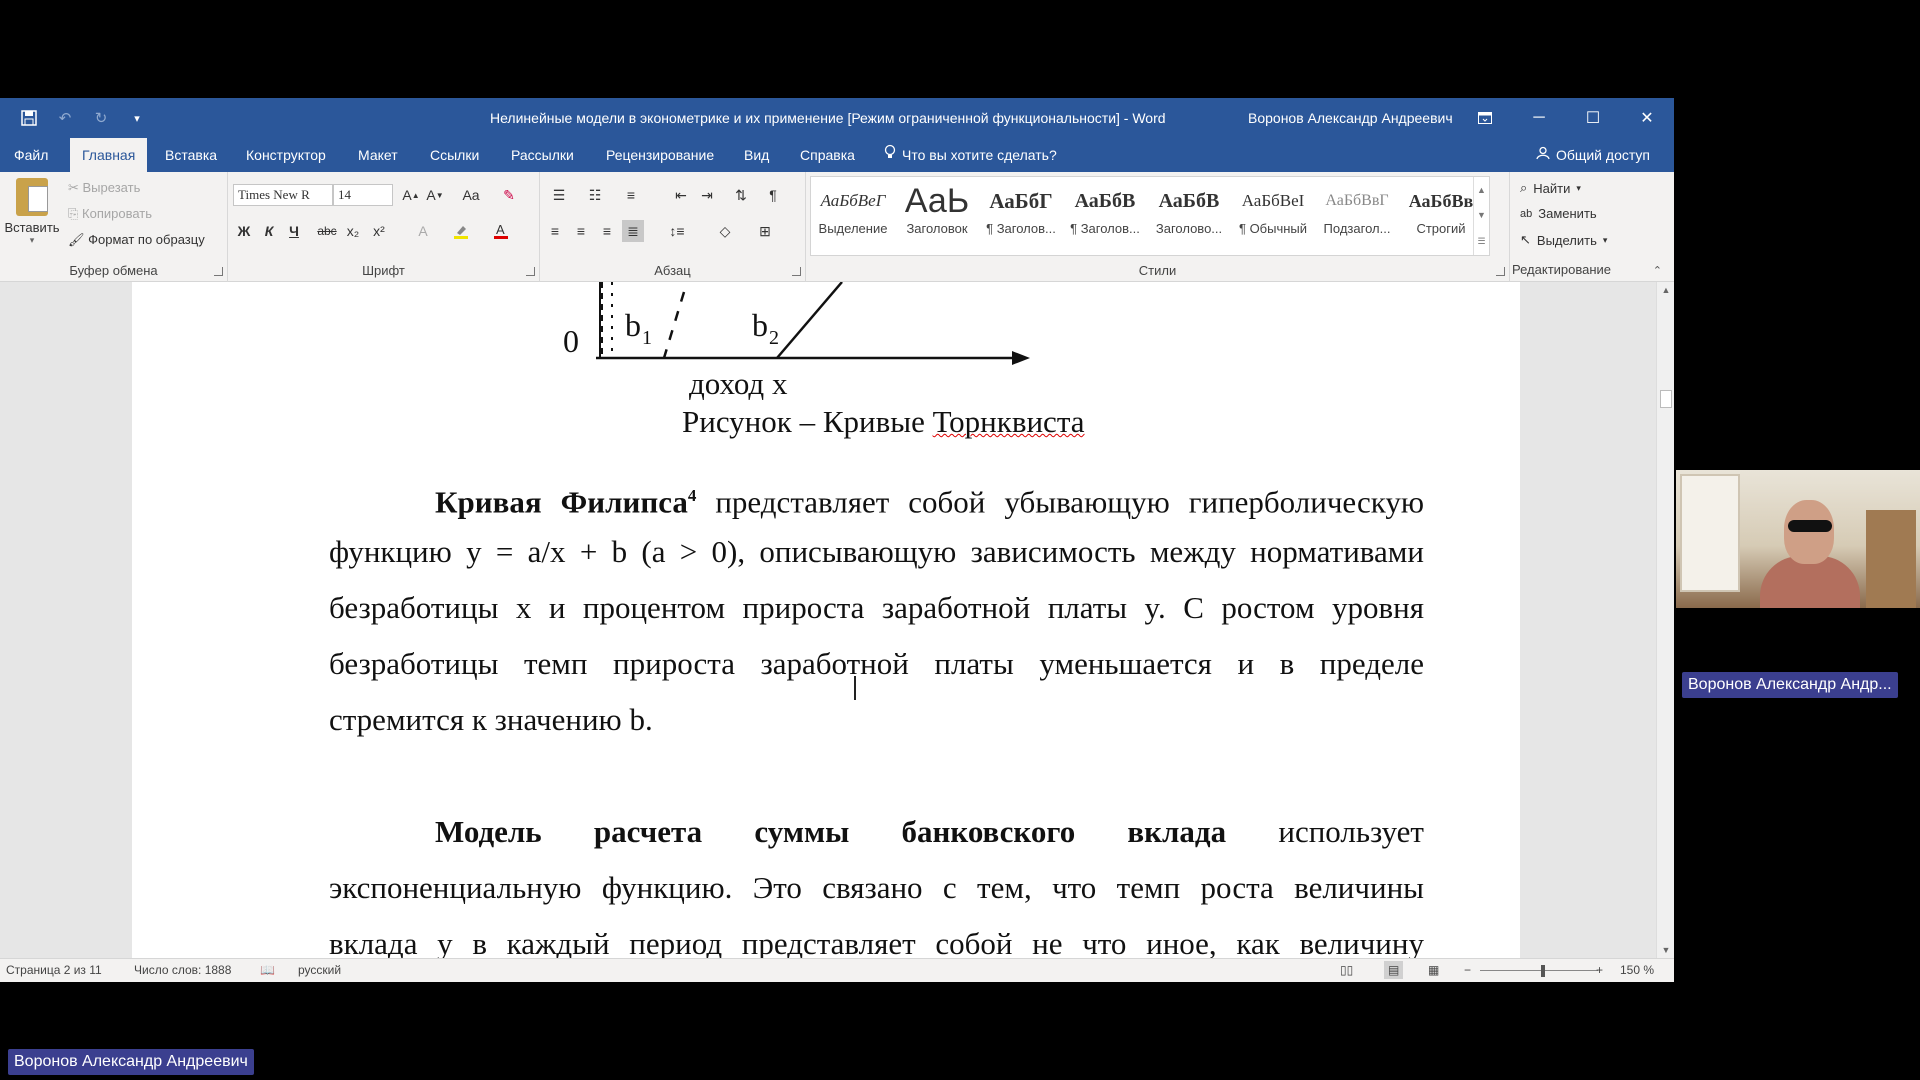 The image size is (1920, 1080). Describe the element at coordinates (937, 216) in the screenshot. I see `style-title: АаЬ Заголовок` at that location.